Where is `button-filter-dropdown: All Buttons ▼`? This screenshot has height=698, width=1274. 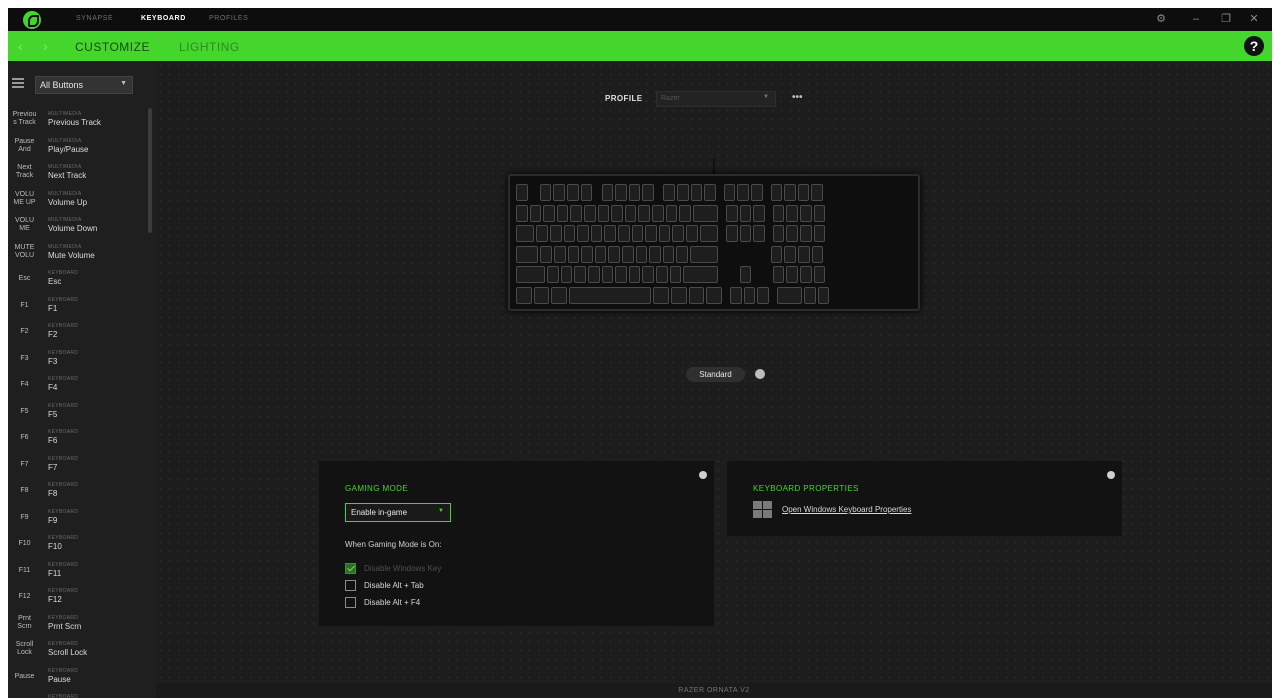
button-filter-dropdown: All Buttons ▼ is located at coordinates (84, 85).